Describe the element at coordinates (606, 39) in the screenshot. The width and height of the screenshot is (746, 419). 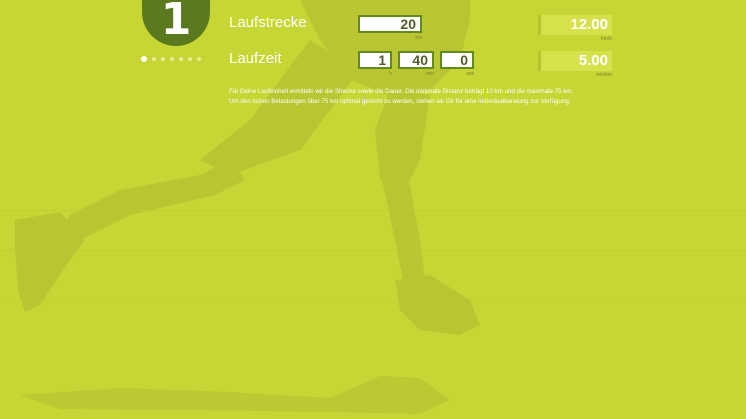
I see `speed-unit: km/h` at that location.